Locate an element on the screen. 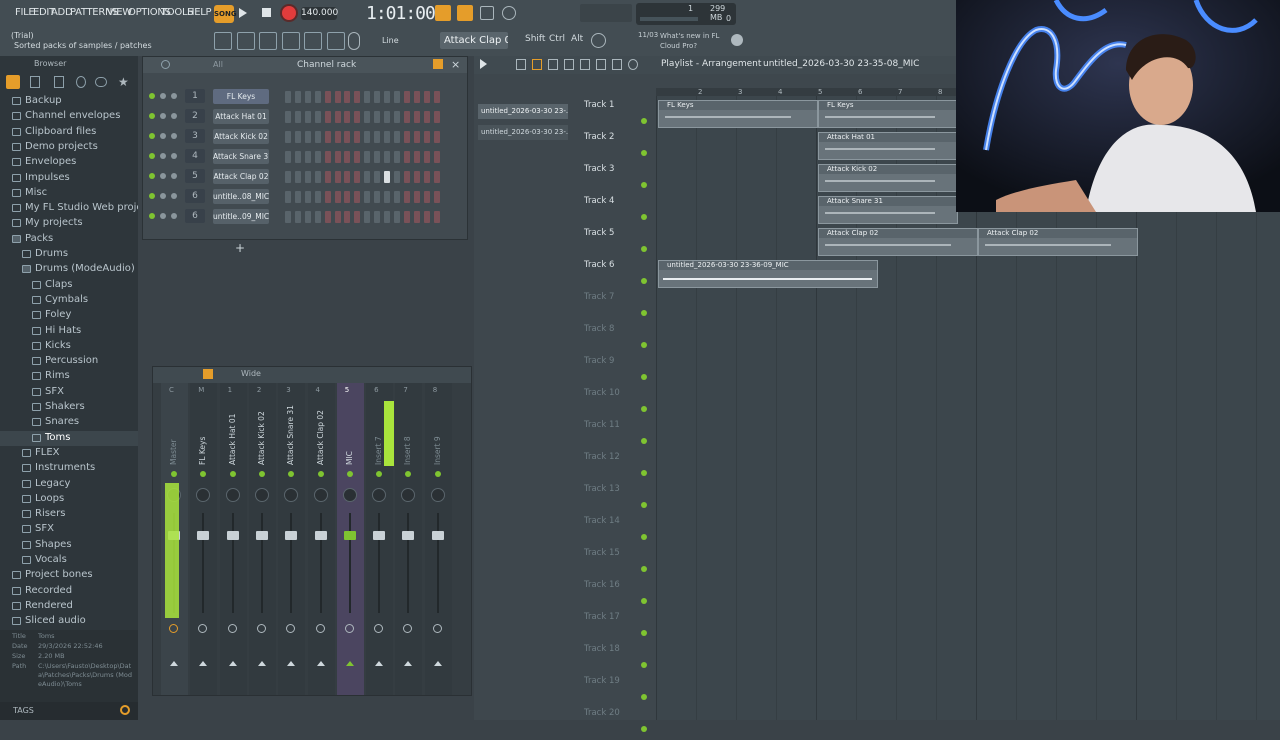  news-close-icon is located at coordinates (737, 40).